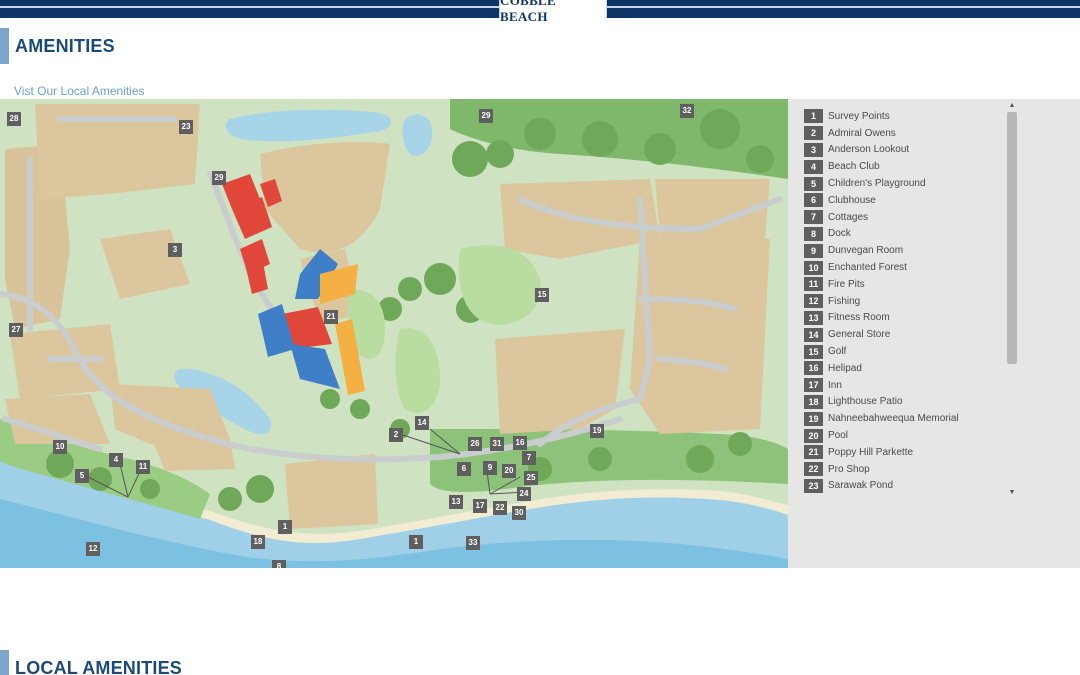  What do you see at coordinates (813, 385) in the screenshot?
I see `amenity-number-badge: 17` at bounding box center [813, 385].